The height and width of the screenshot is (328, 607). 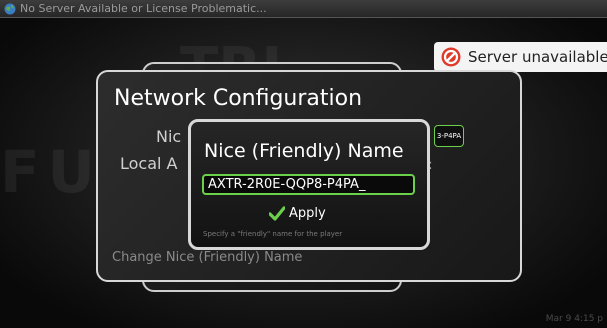 I want to click on friendly-name-input, so click(x=308, y=184).